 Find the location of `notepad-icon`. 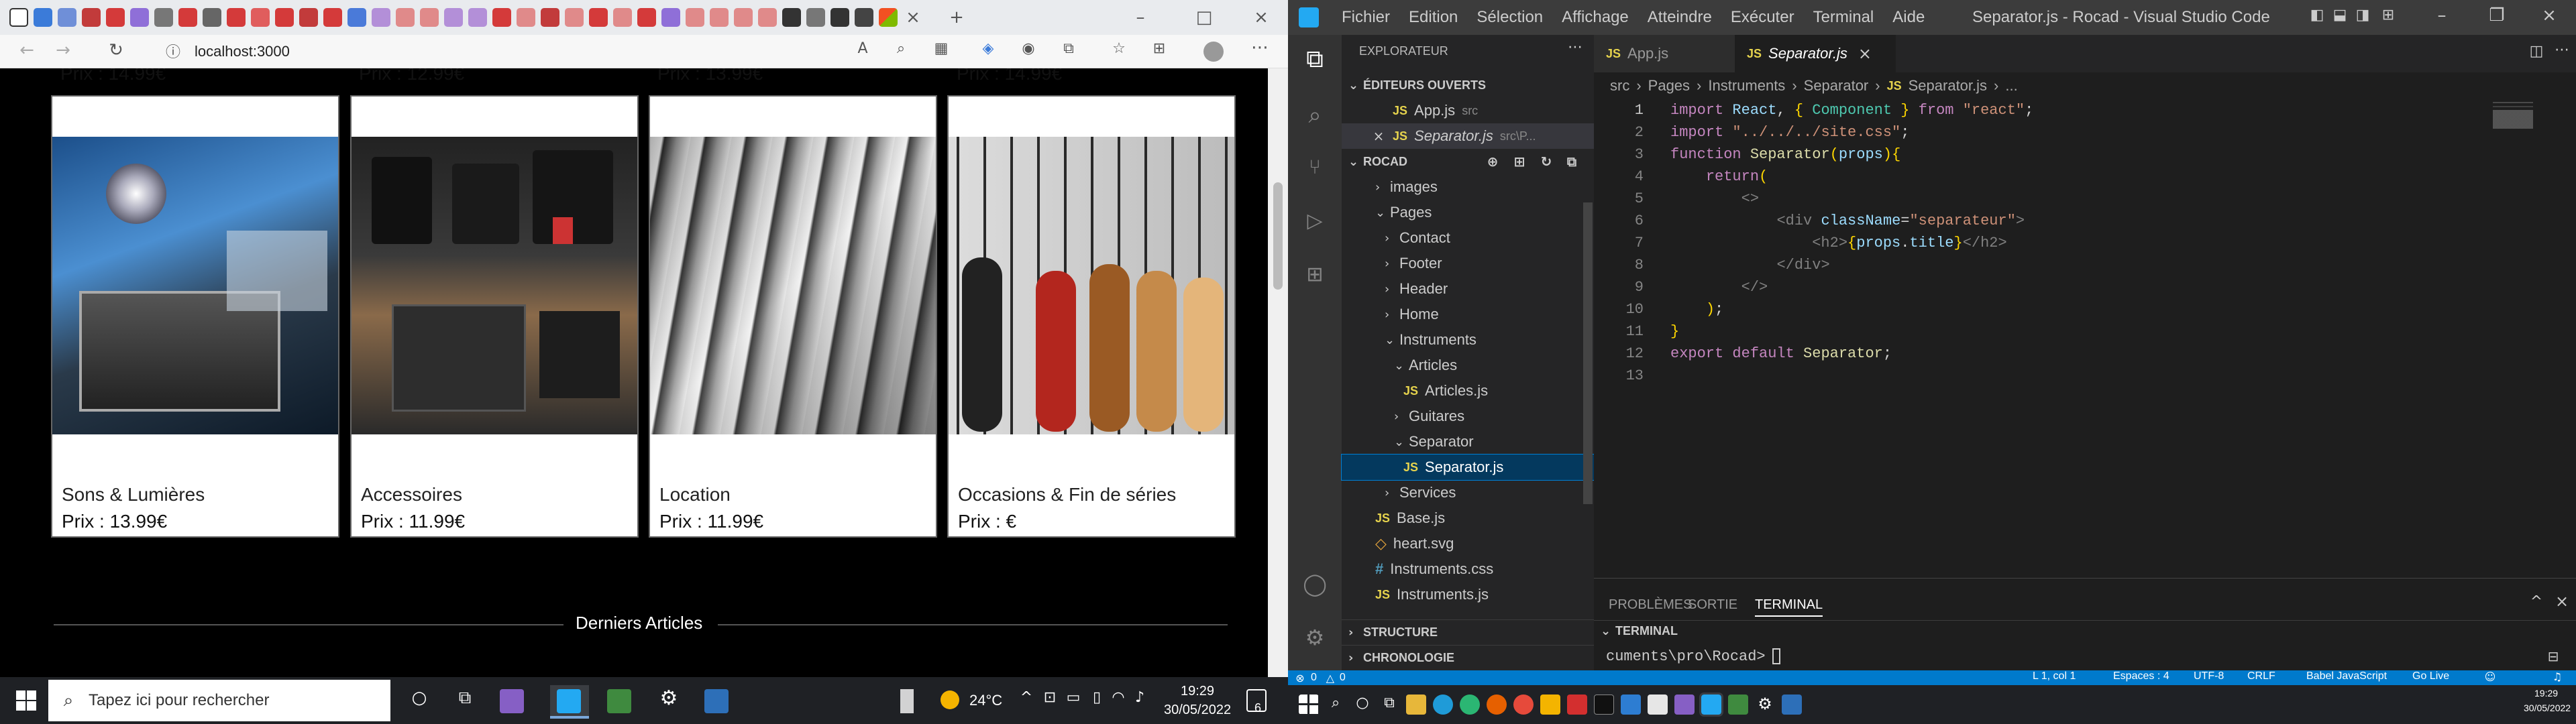

notepad-icon is located at coordinates (619, 701).